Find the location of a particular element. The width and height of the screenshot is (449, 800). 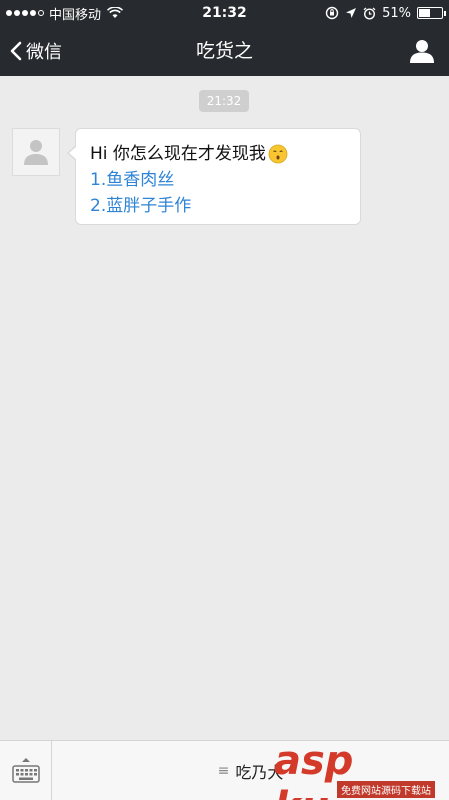

default-avatar-icon is located at coordinates (36, 152).